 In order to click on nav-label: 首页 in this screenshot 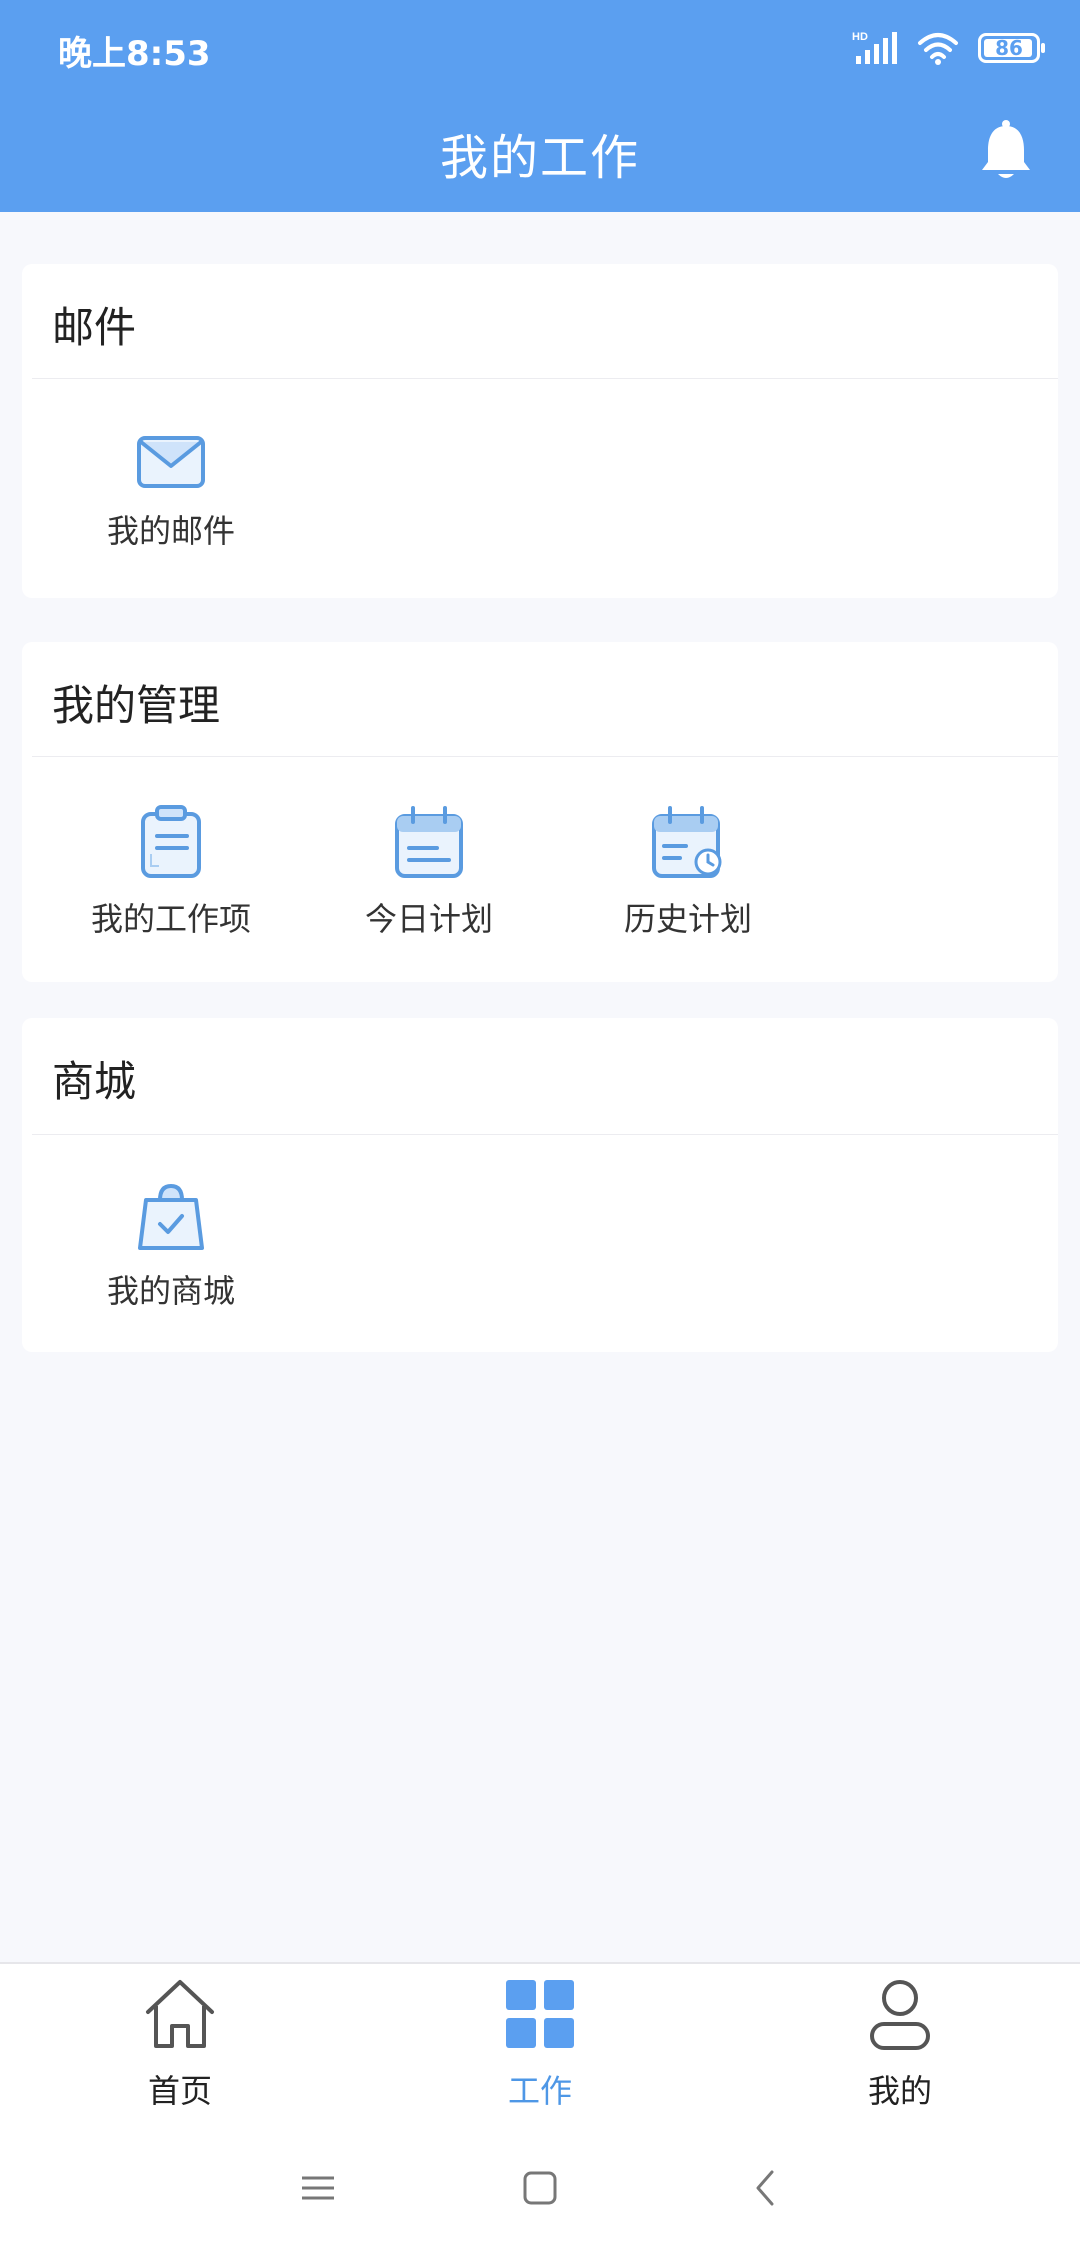, I will do `click(179, 2091)`.